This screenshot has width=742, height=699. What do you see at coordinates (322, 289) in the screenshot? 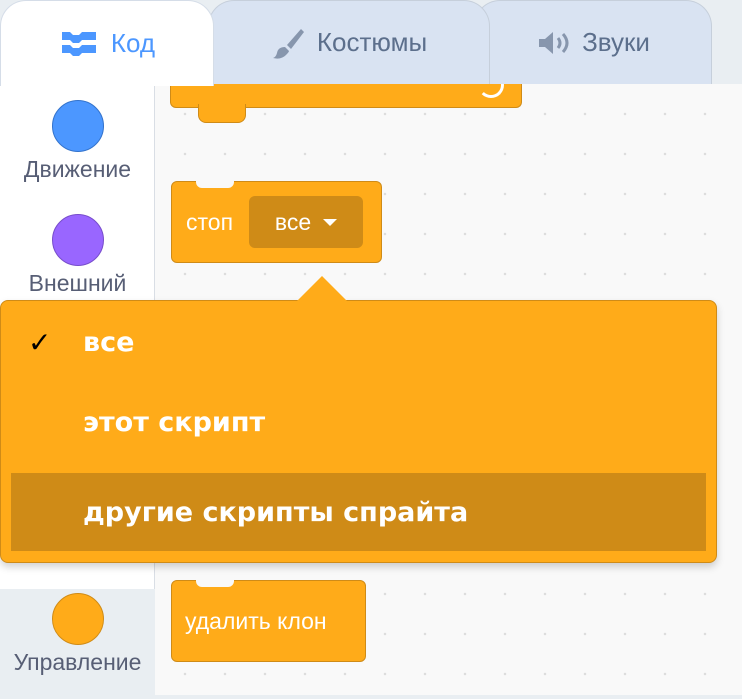
I see `dropdown-menu-arrow` at bounding box center [322, 289].